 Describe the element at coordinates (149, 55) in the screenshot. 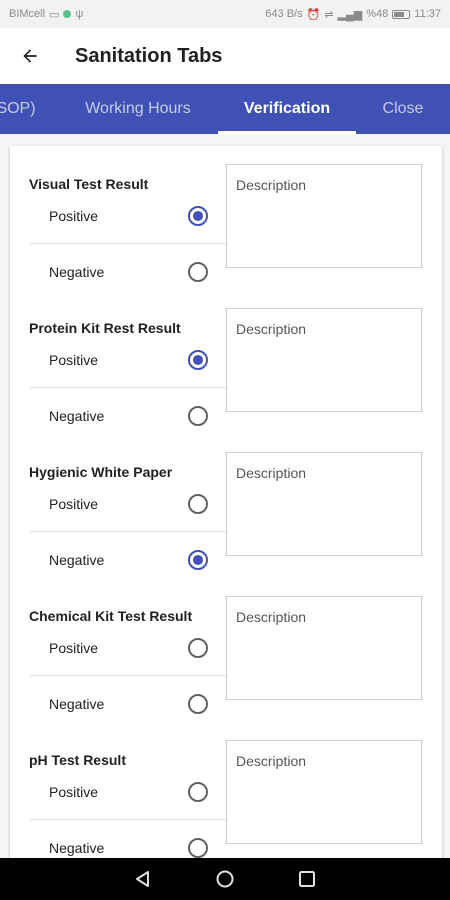

I see `page-title: Sanitation Tabs` at that location.